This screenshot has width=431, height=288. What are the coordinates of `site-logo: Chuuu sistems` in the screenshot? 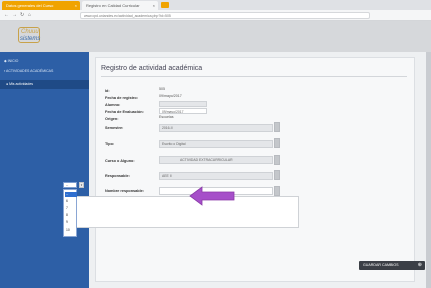 It's located at (29, 35).